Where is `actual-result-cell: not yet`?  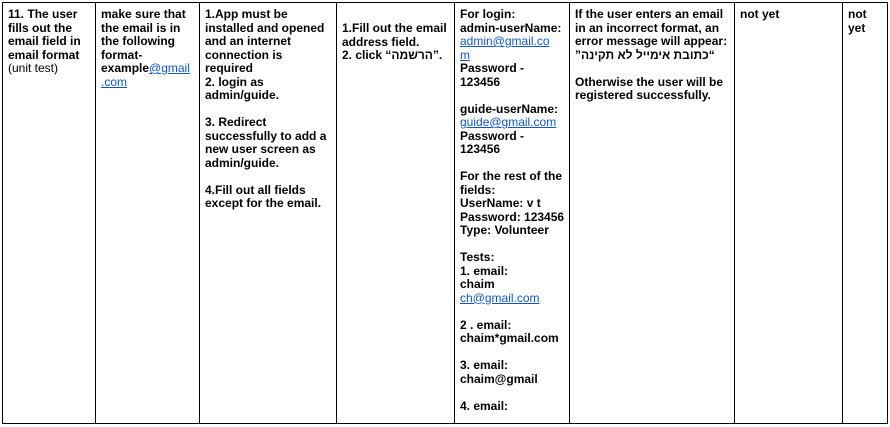
actual-result-cell: not yet is located at coordinates (788, 213).